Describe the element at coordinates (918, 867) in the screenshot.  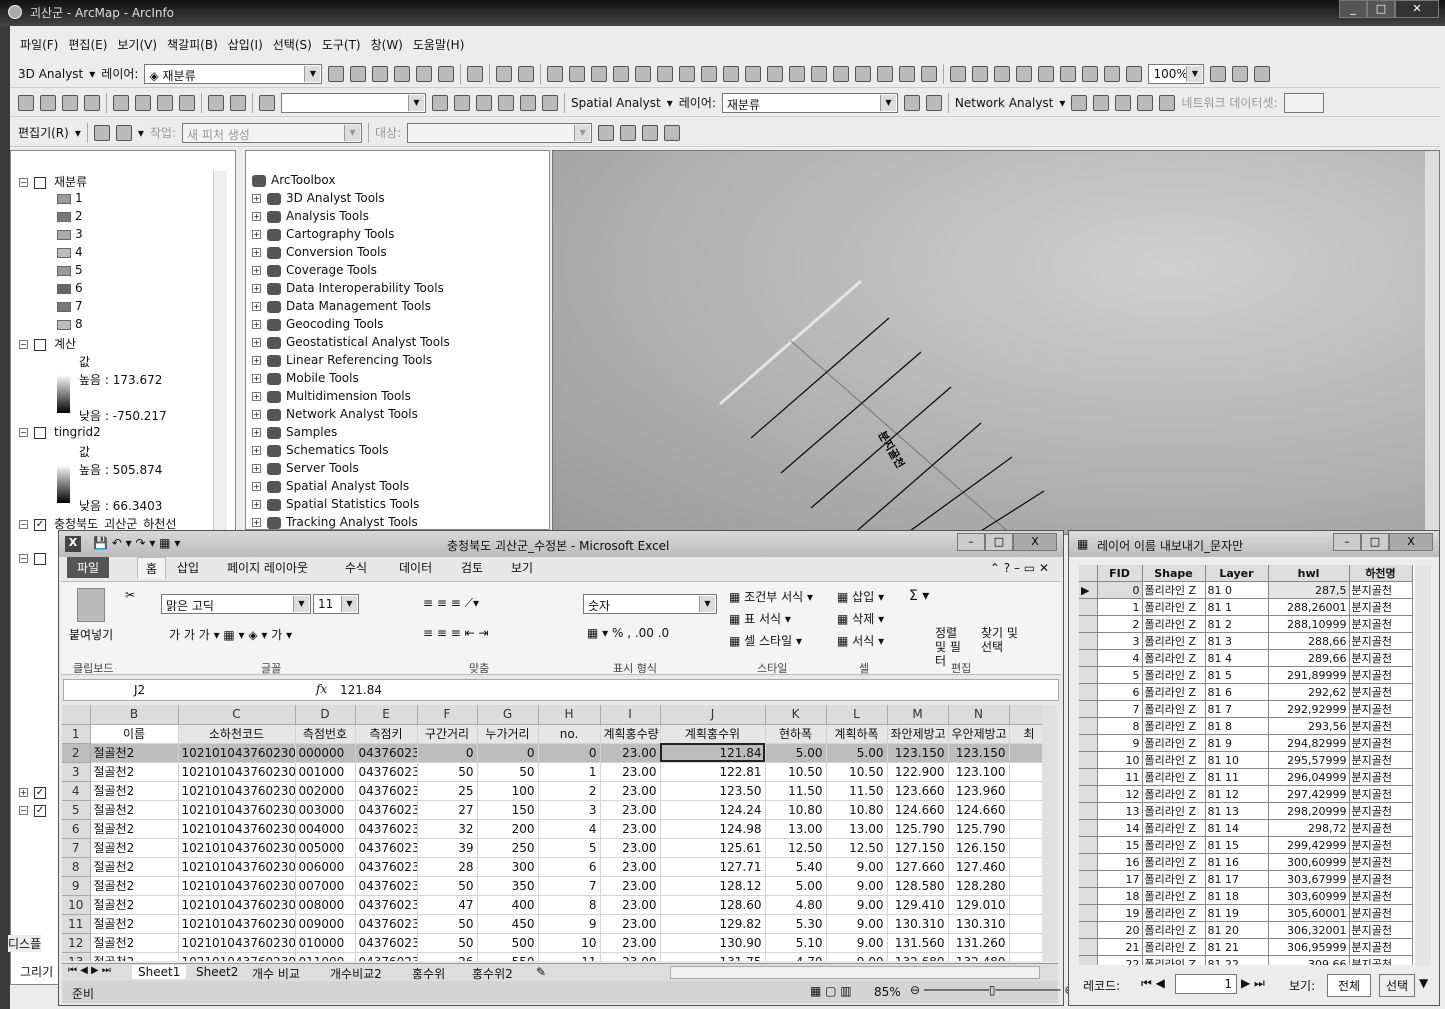
I see `cell: 127.660` at that location.